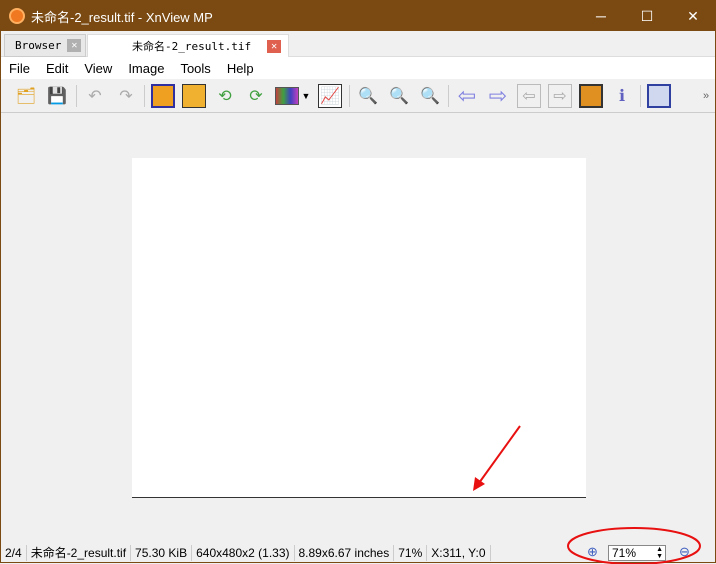 Image resolution: width=716 pixels, height=564 pixels. Describe the element at coordinates (592, 552) in the screenshot. I see `zoom-in-icon: ⊕` at that location.